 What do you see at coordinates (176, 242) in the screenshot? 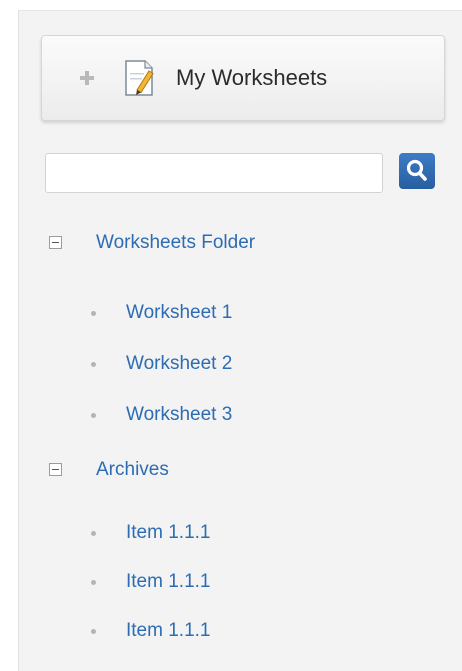
I see `folder-label: Worksheets Folder` at bounding box center [176, 242].